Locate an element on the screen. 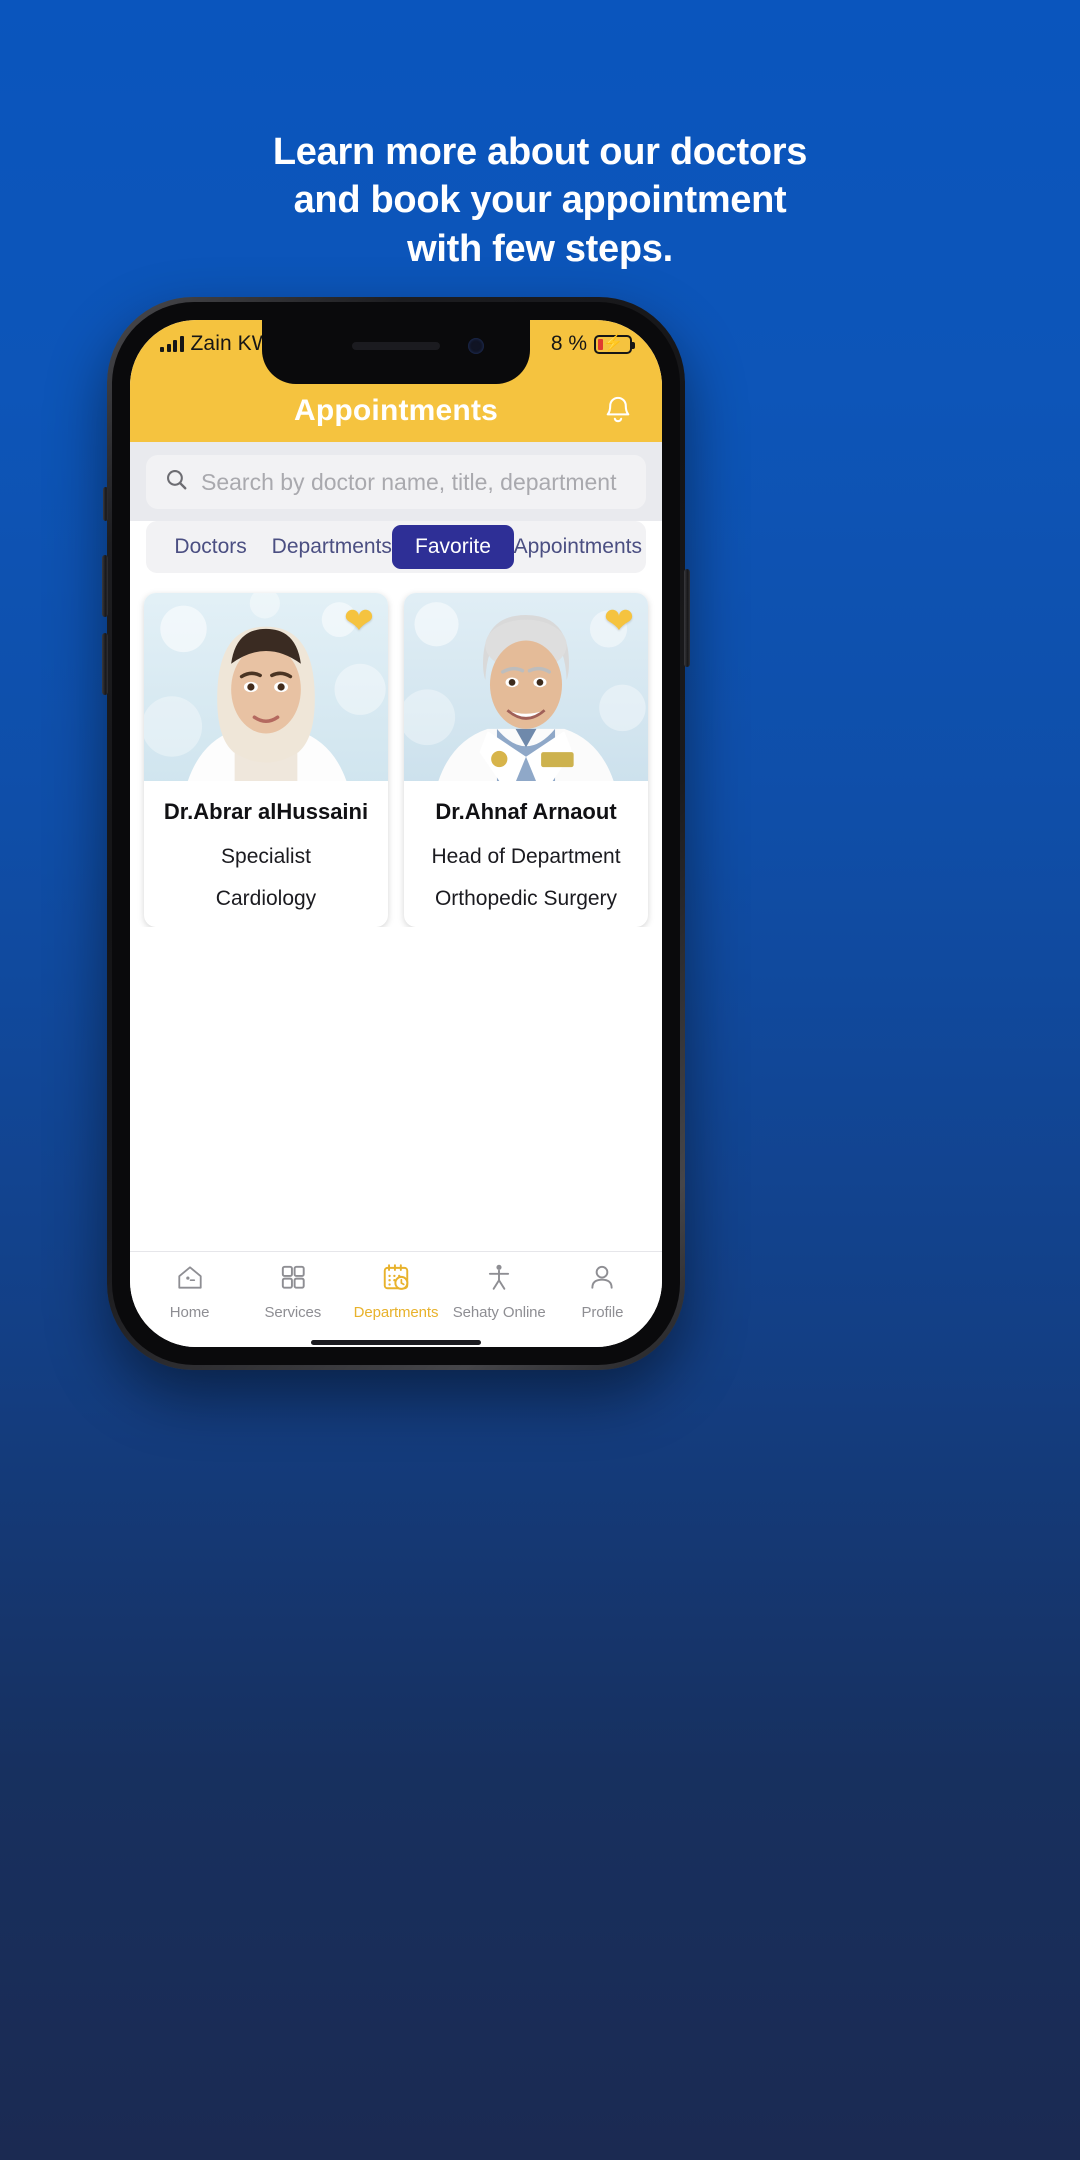  home-indicator is located at coordinates (396, 1342).